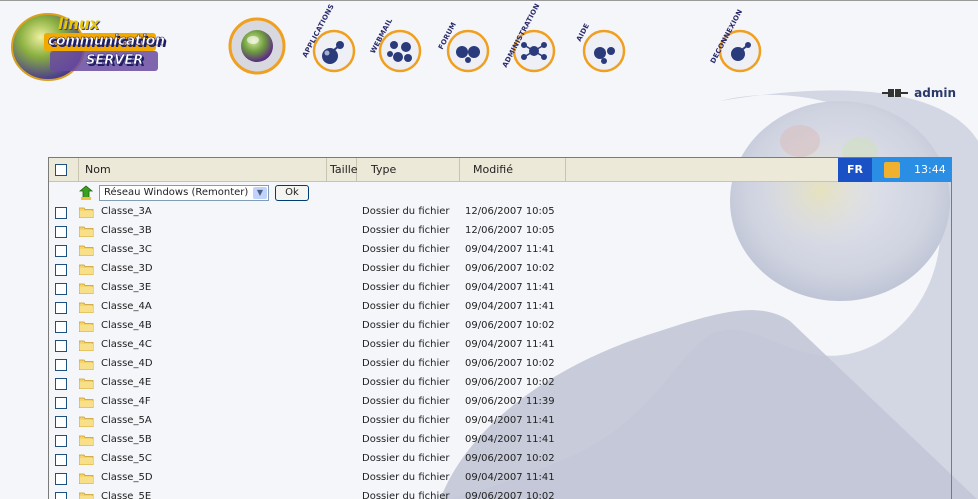  I want to click on column-size-label: Taille, so click(344, 169).